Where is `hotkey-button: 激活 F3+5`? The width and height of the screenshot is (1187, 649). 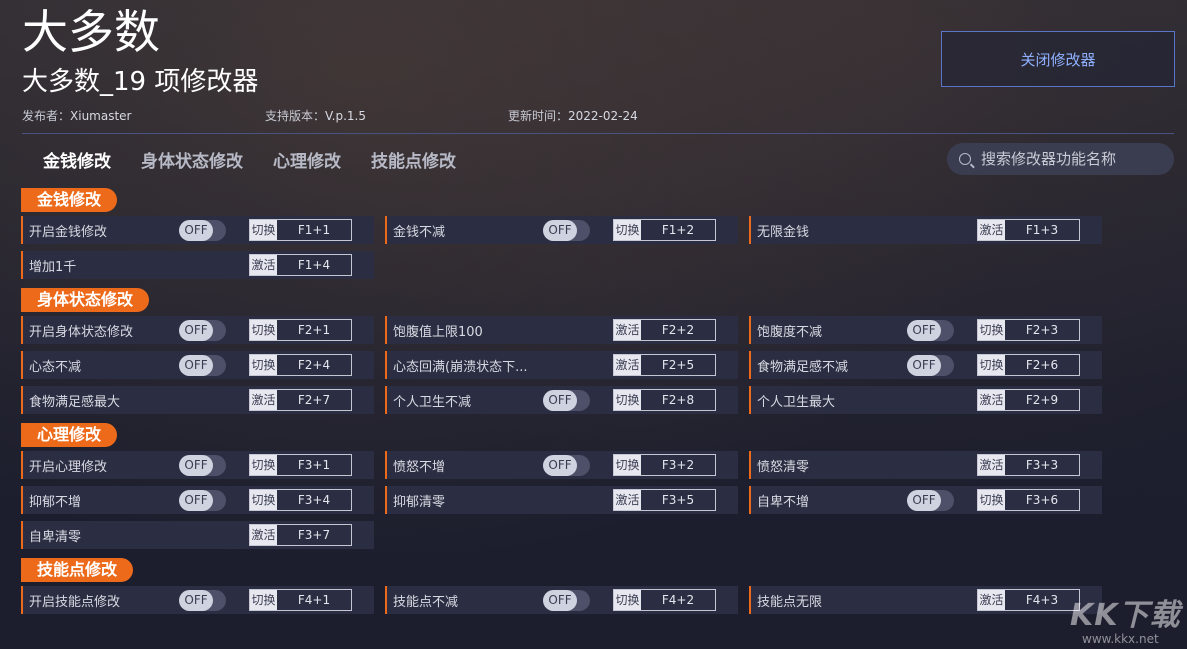
hotkey-button: 激活 F3+5 is located at coordinates (664, 500).